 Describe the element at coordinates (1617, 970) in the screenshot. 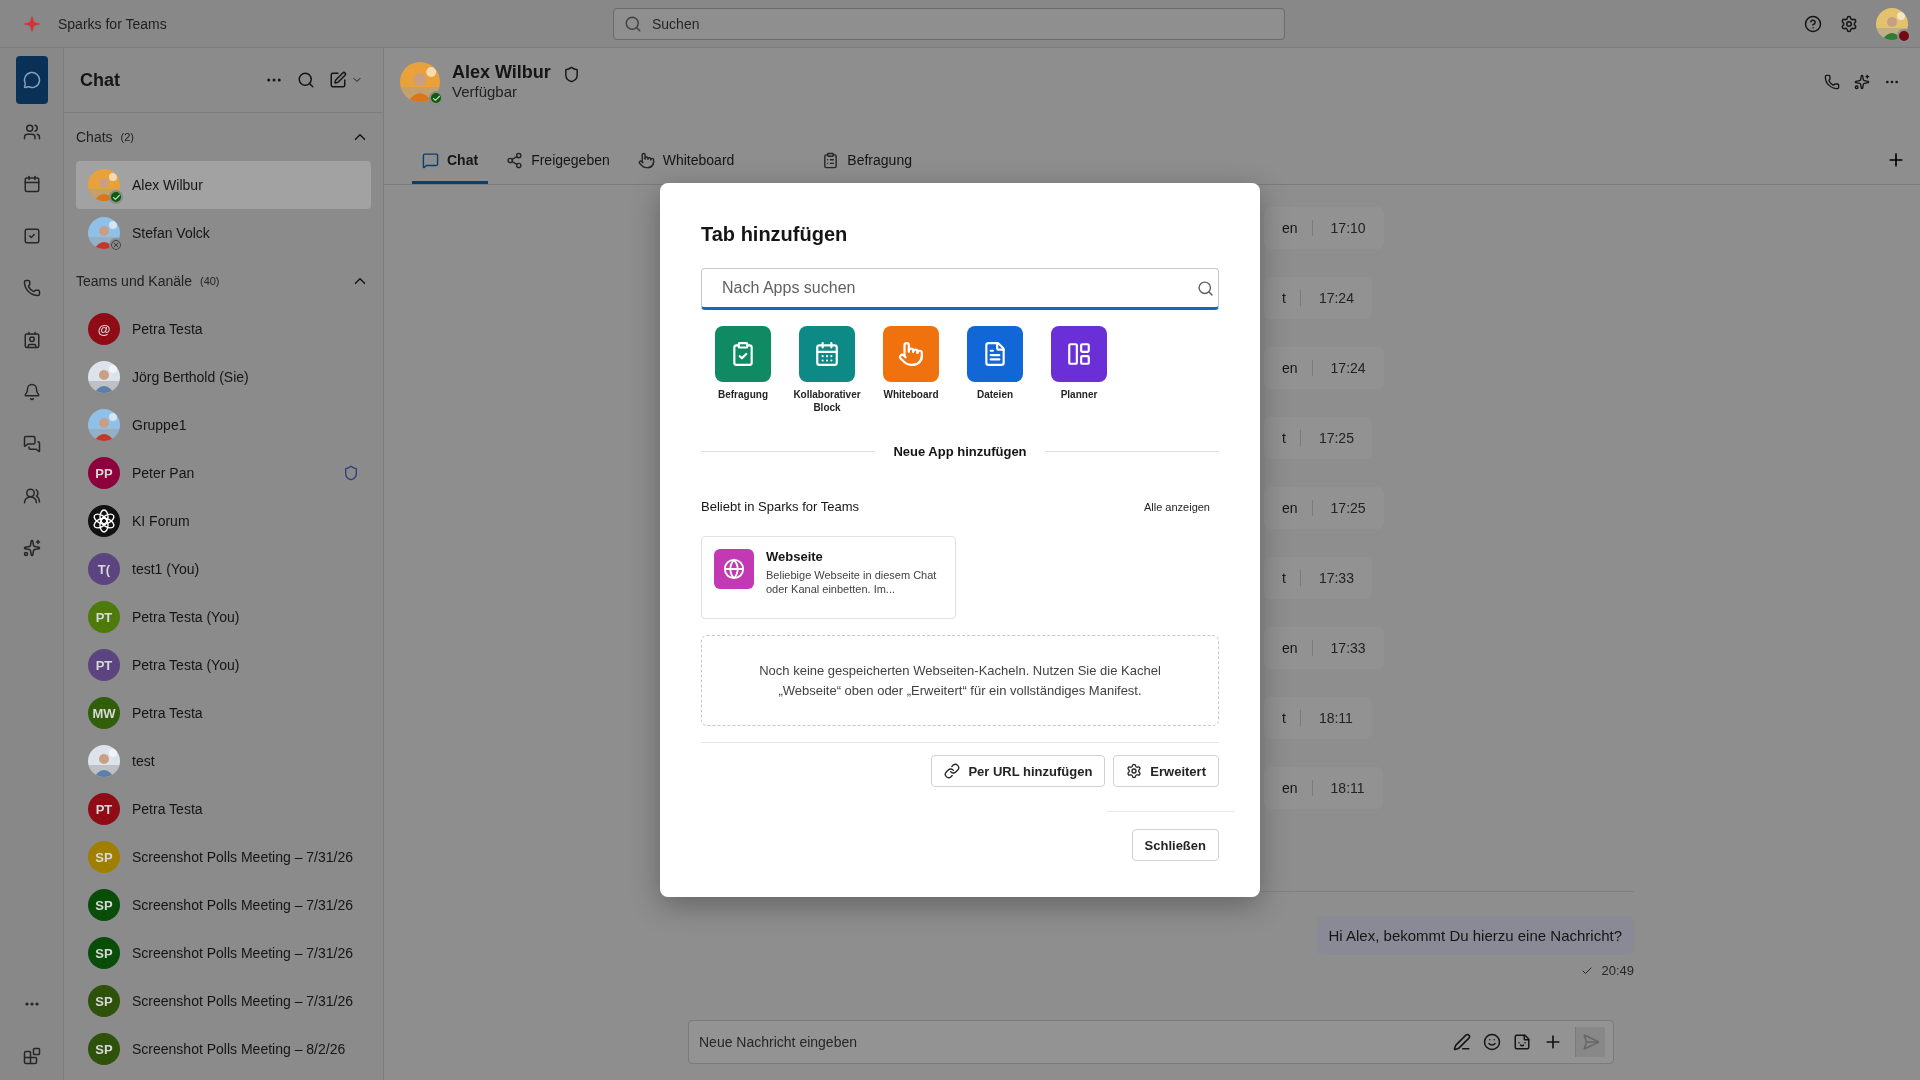

I see `message-time: 20:49` at that location.